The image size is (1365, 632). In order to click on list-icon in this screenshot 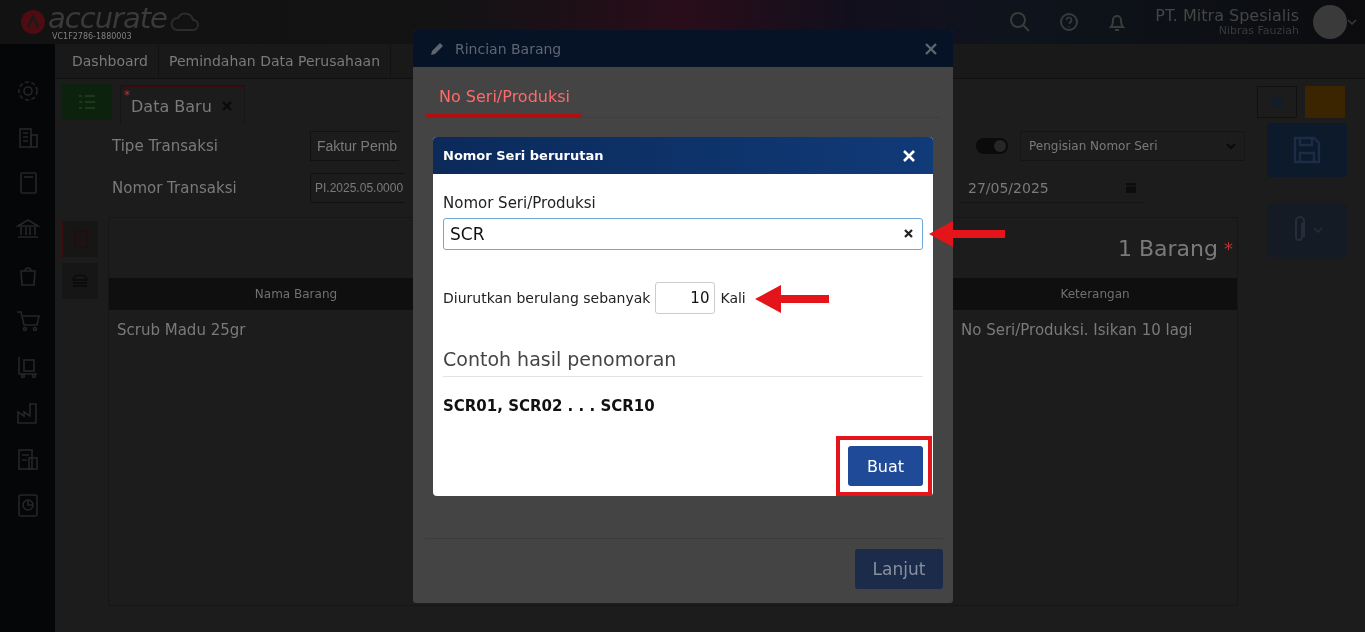, I will do `click(87, 102)`.